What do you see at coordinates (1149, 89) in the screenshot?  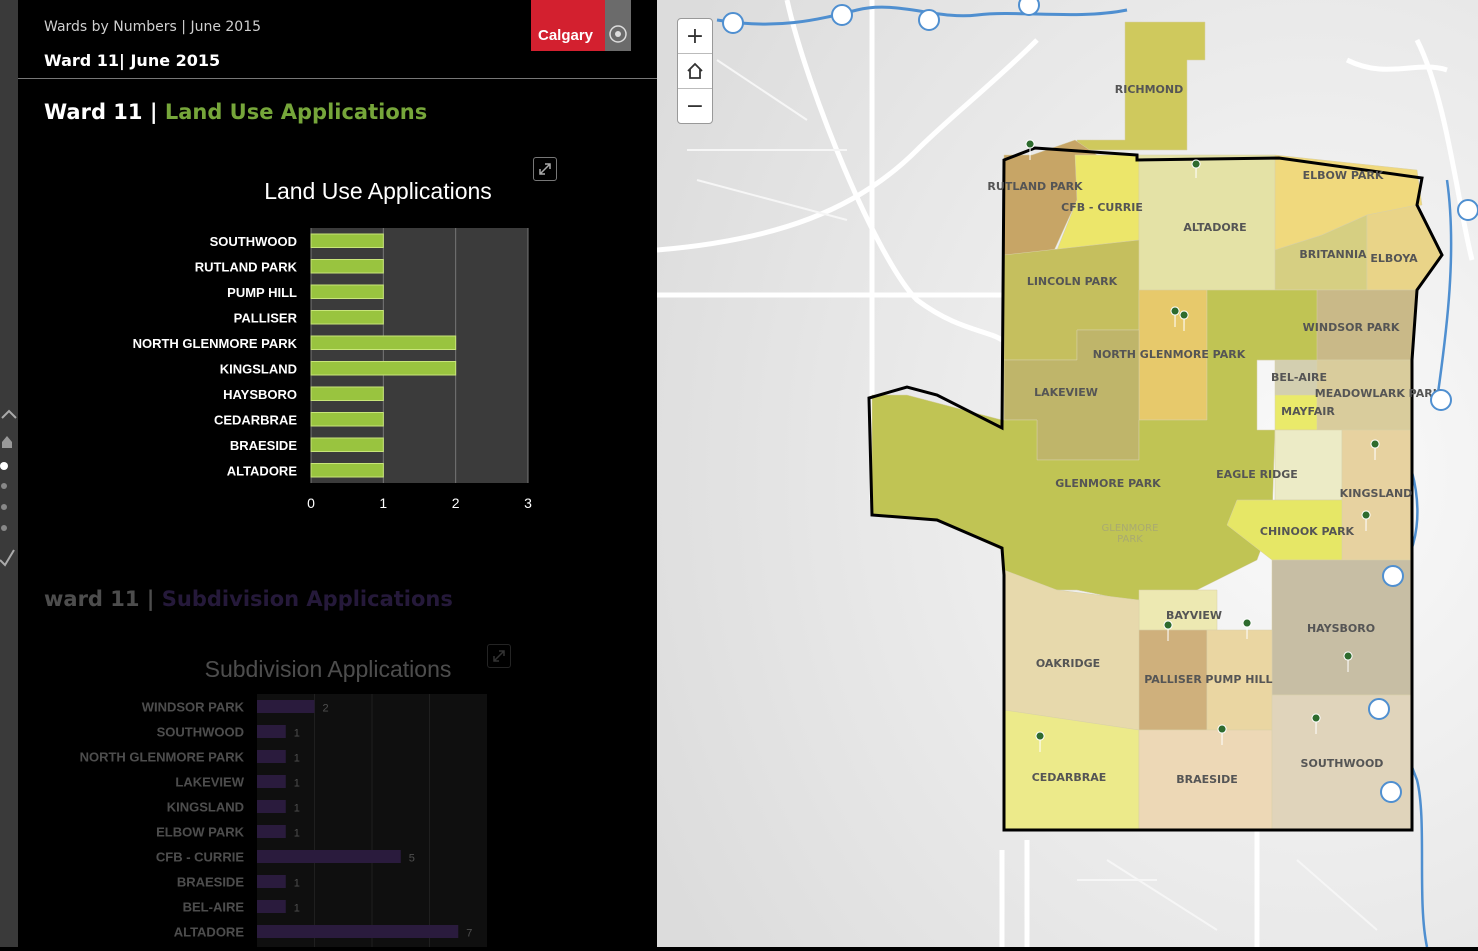 I see `map-label: RICHMOND` at bounding box center [1149, 89].